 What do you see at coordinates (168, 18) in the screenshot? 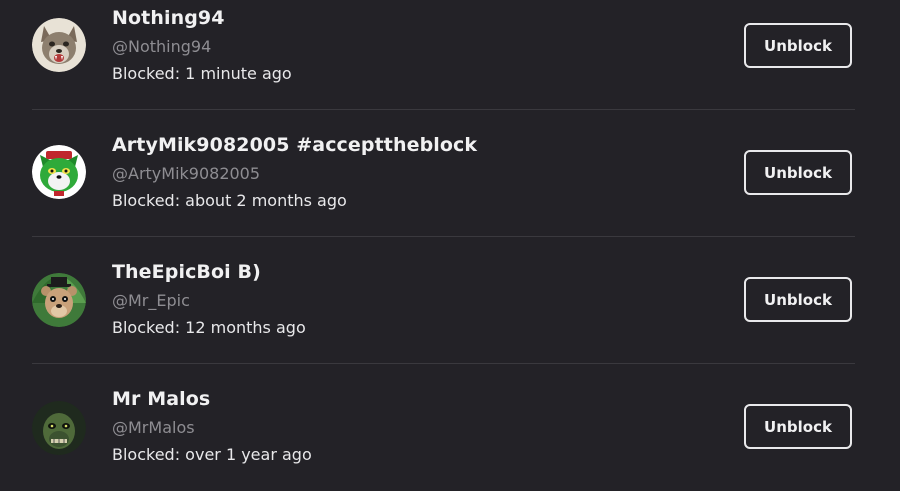
I see `user-display-name: Nothing94` at bounding box center [168, 18].